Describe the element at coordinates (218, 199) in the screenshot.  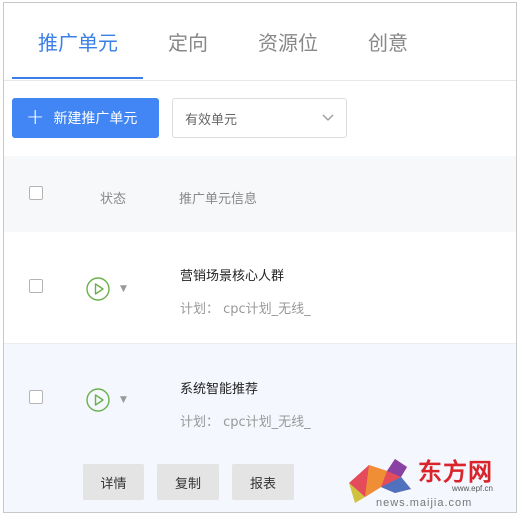
I see `info-column-header: 推广单元信息` at that location.